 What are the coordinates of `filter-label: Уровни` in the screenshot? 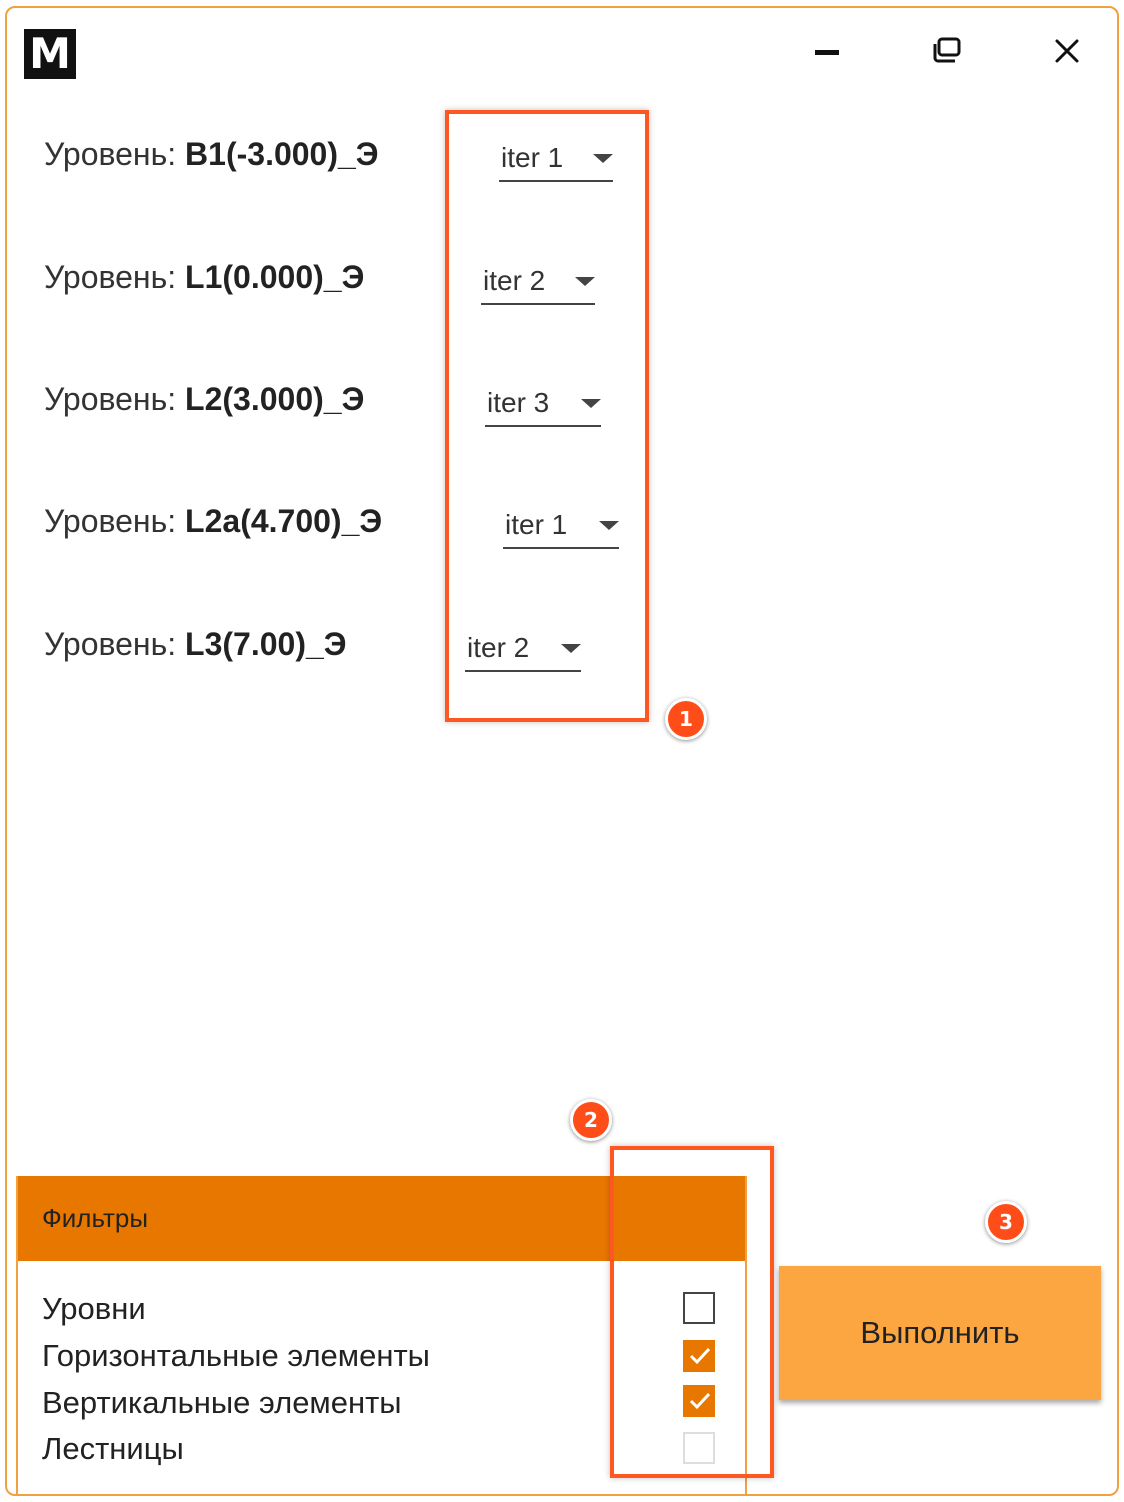 It's located at (94, 1308).